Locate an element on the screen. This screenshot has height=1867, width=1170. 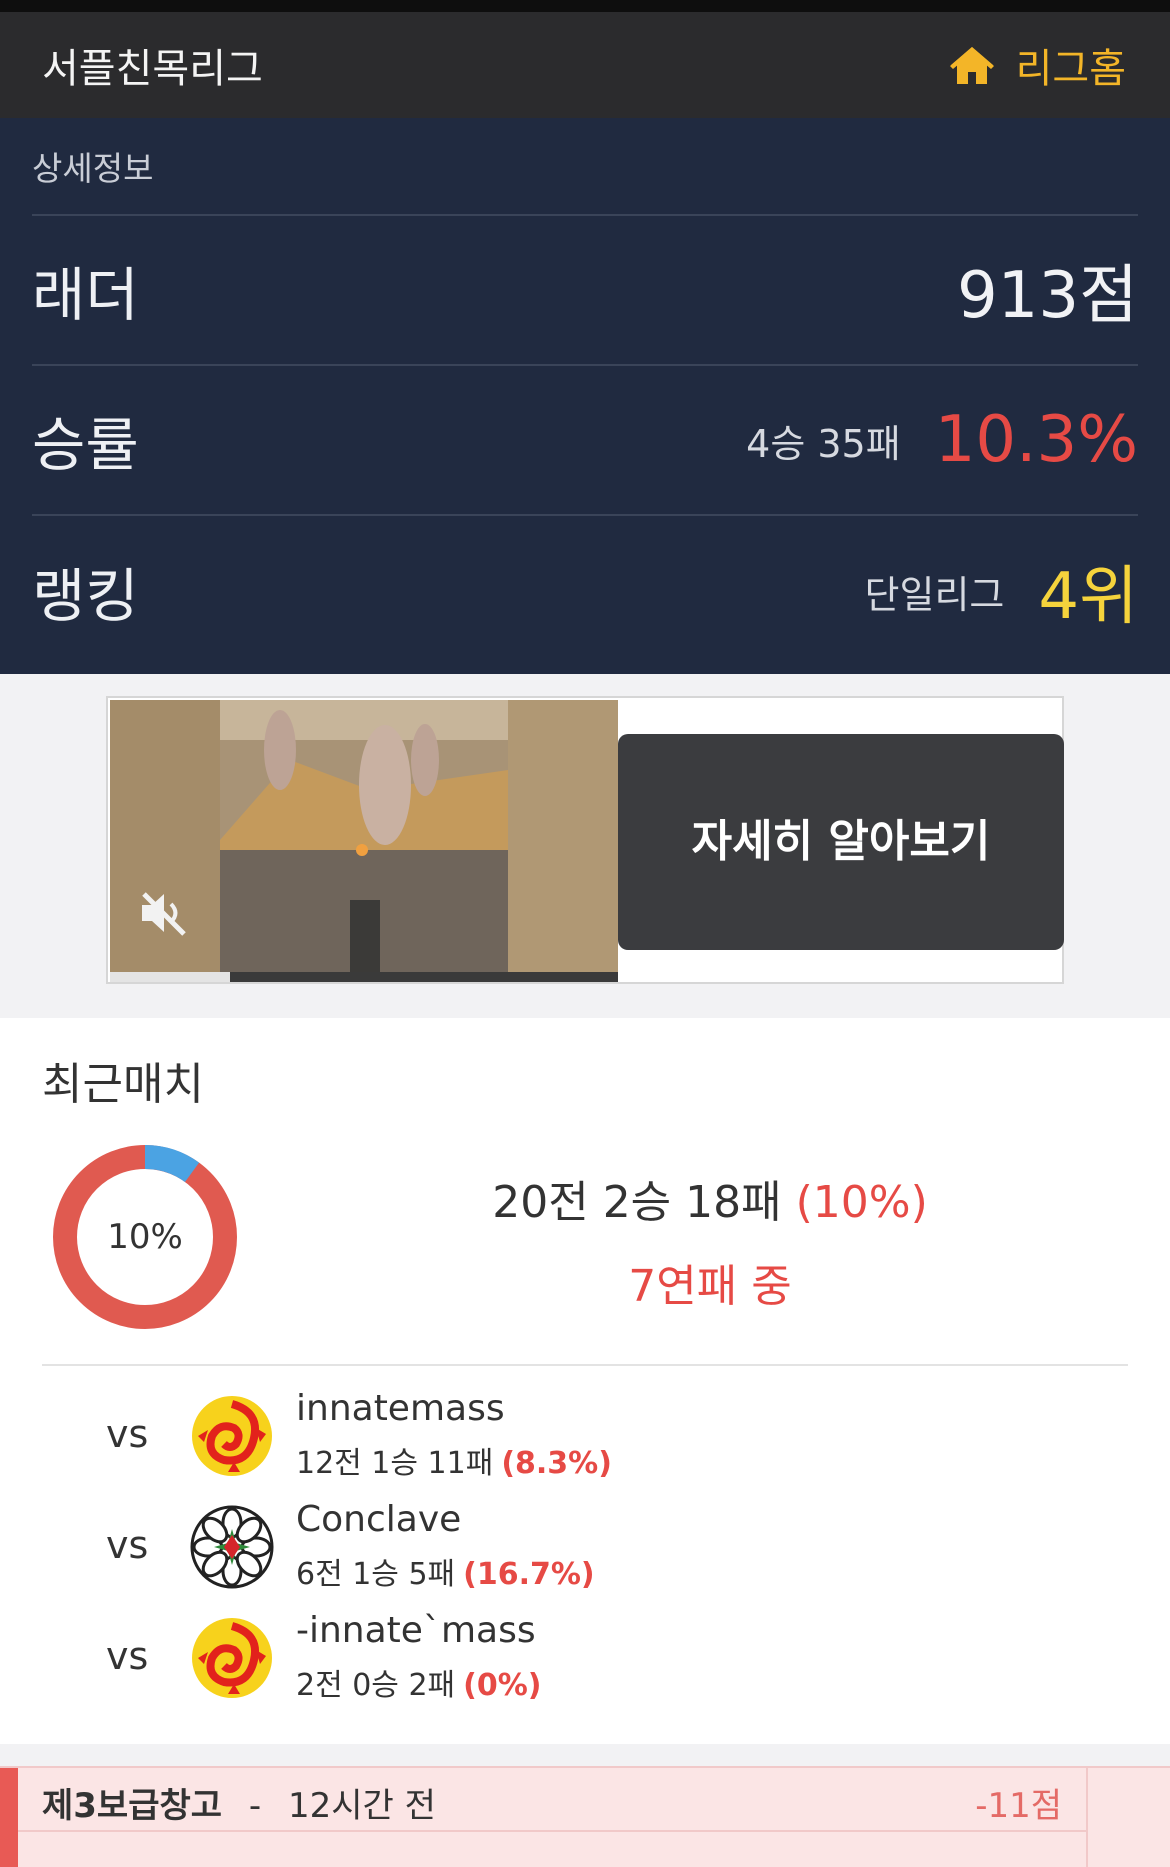
donut-label: 10% is located at coordinates (145, 1237).